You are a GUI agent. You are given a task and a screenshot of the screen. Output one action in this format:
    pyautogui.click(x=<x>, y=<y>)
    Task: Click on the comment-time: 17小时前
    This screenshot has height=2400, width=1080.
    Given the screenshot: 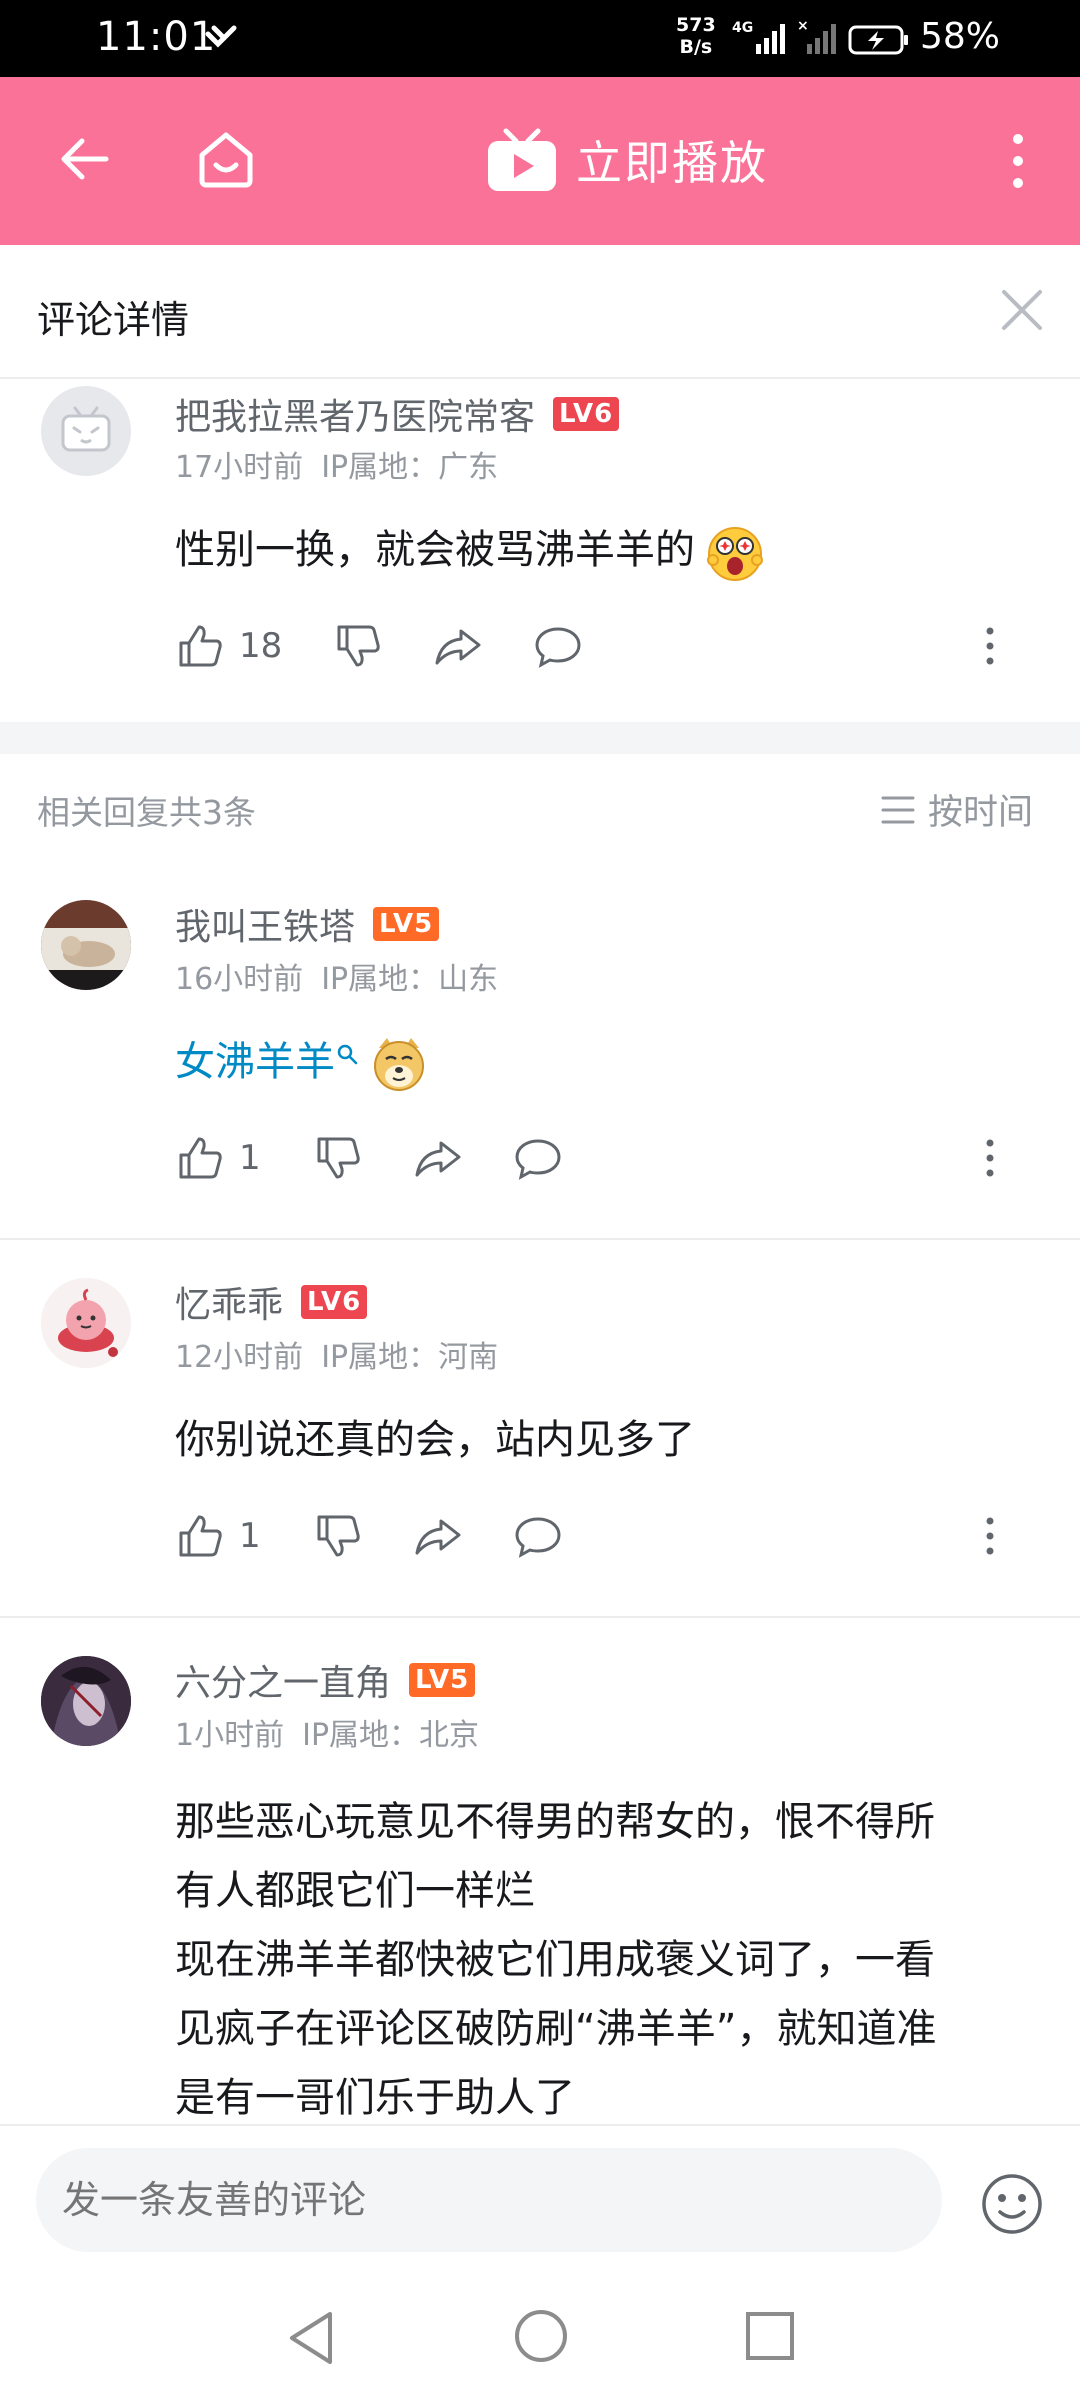 What is the action you would take?
    pyautogui.click(x=239, y=467)
    